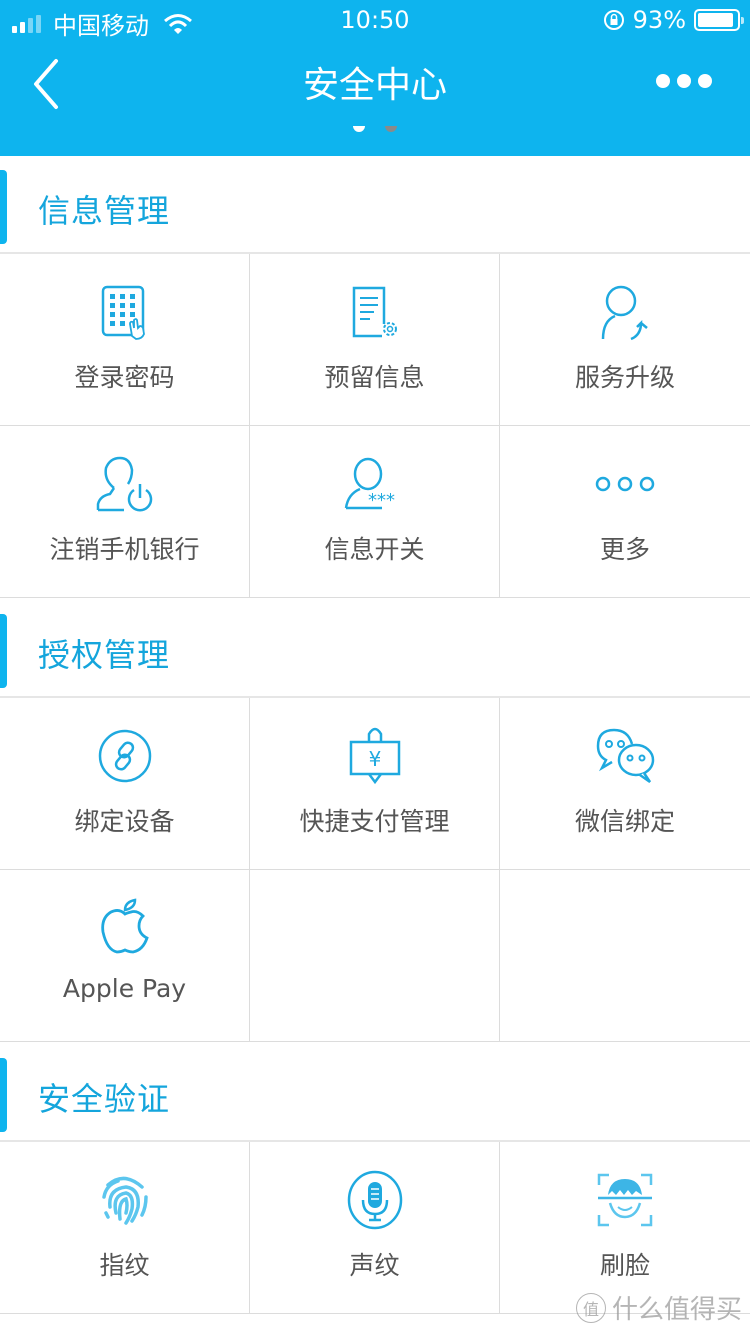  What do you see at coordinates (625, 484) in the screenshot?
I see `more-icon` at bounding box center [625, 484].